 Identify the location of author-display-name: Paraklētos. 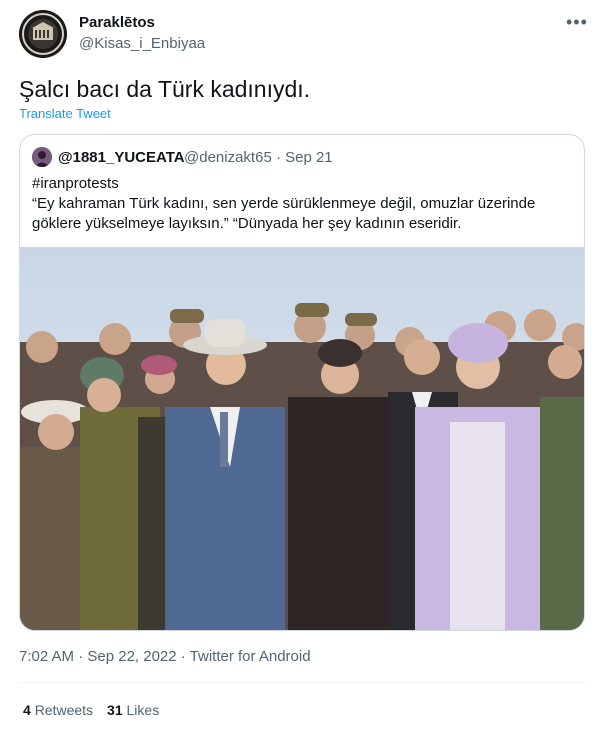
(117, 22).